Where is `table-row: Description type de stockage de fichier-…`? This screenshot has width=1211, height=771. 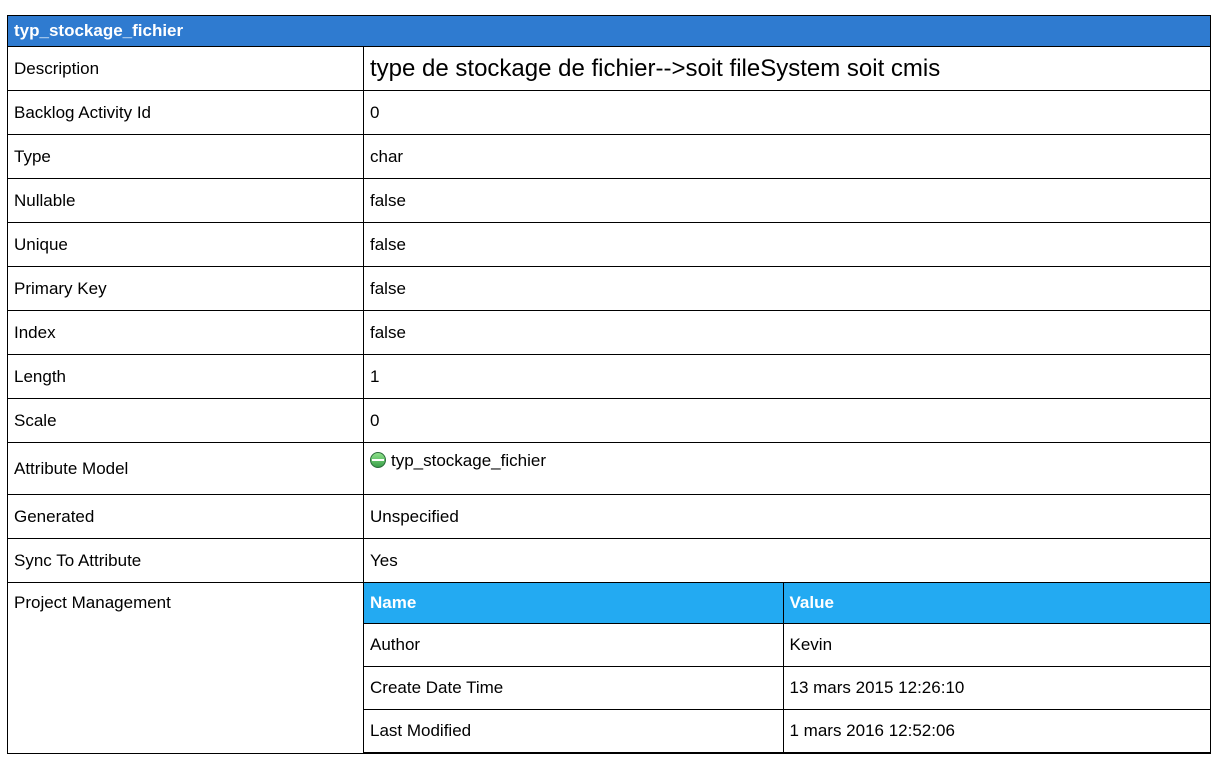
table-row: Description type de stockage de fichier-… is located at coordinates (609, 68).